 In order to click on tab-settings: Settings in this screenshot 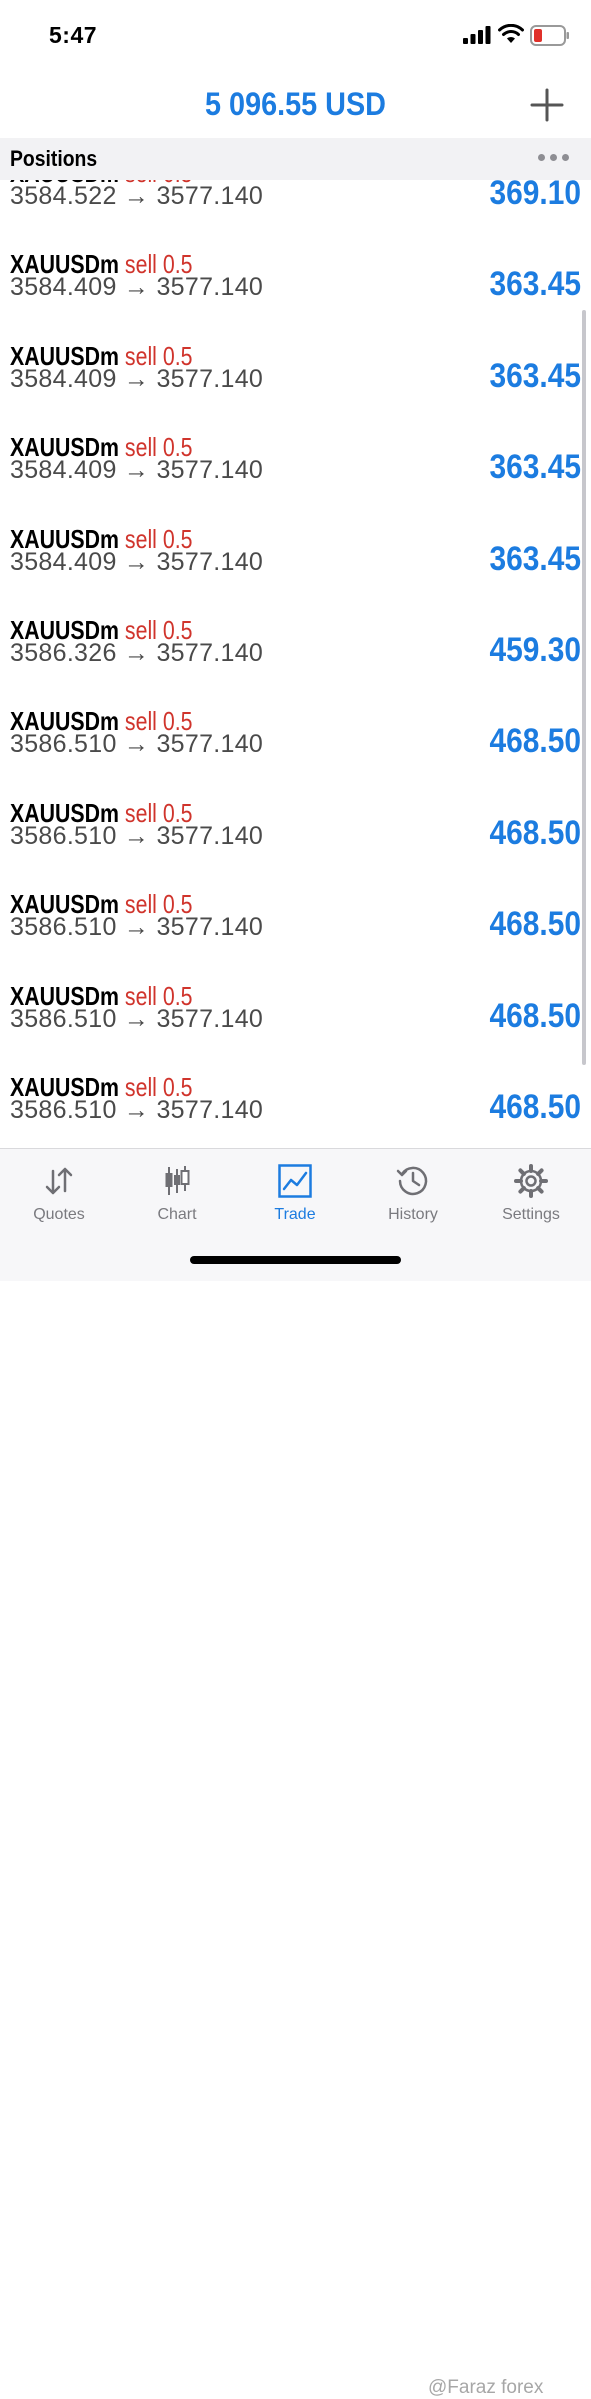, I will do `click(531, 1194)`.